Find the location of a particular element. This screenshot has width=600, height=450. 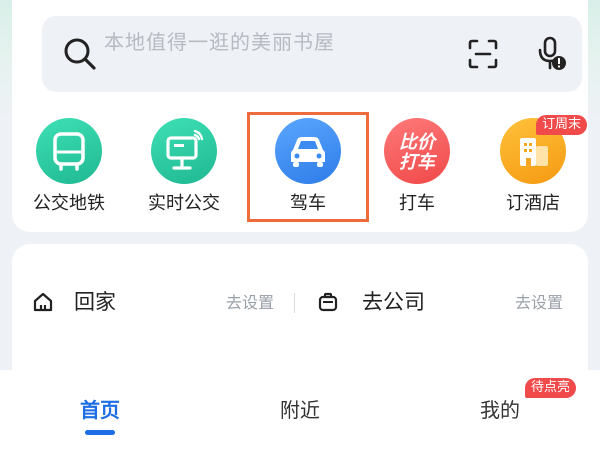

search-icon is located at coordinates (80, 54).